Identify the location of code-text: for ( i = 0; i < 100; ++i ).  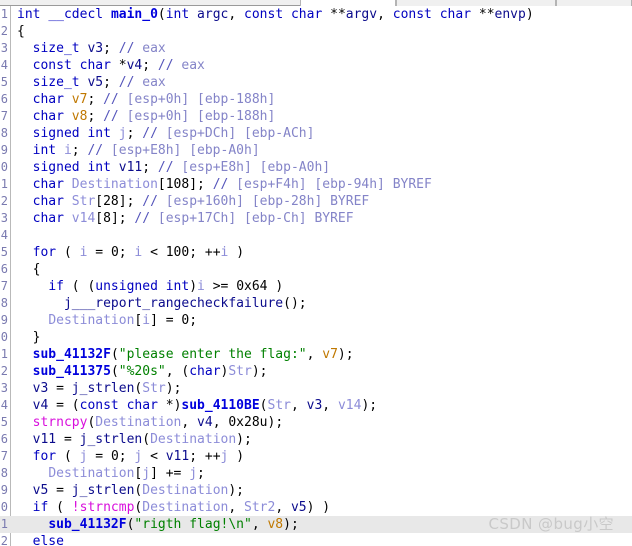
(130, 252).